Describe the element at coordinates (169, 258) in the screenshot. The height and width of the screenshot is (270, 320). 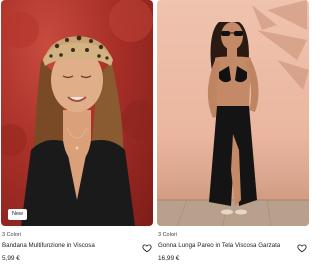
I see `product-price: 16,99 €` at that location.